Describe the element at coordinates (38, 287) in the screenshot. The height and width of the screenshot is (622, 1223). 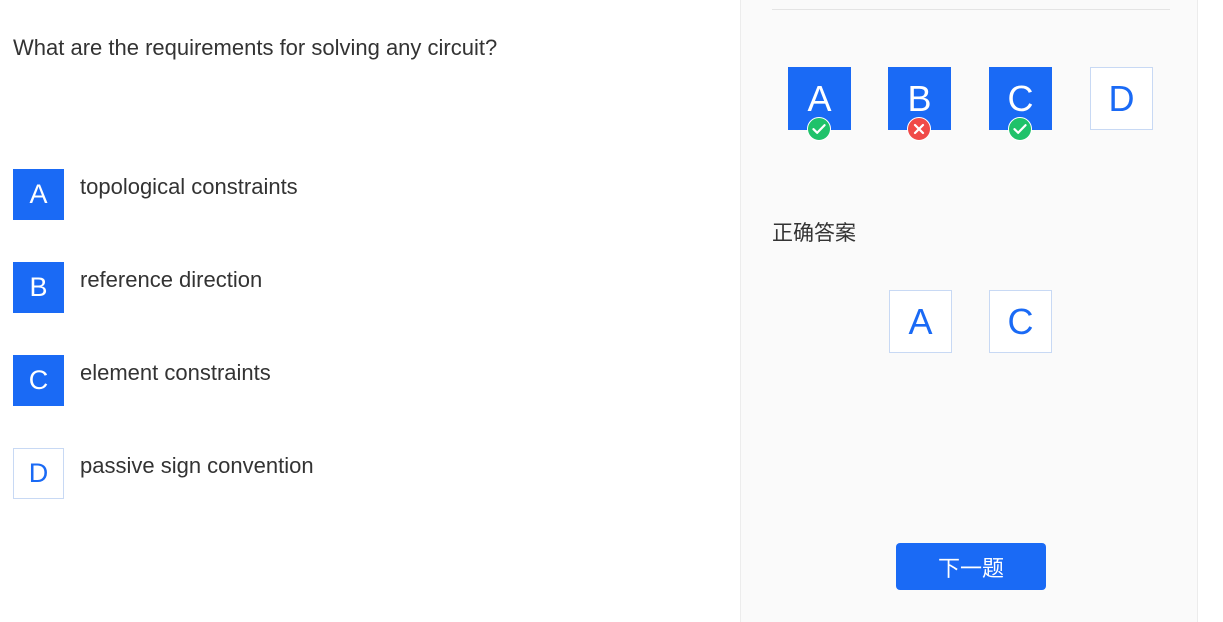
I see `option-letter: B` at that location.